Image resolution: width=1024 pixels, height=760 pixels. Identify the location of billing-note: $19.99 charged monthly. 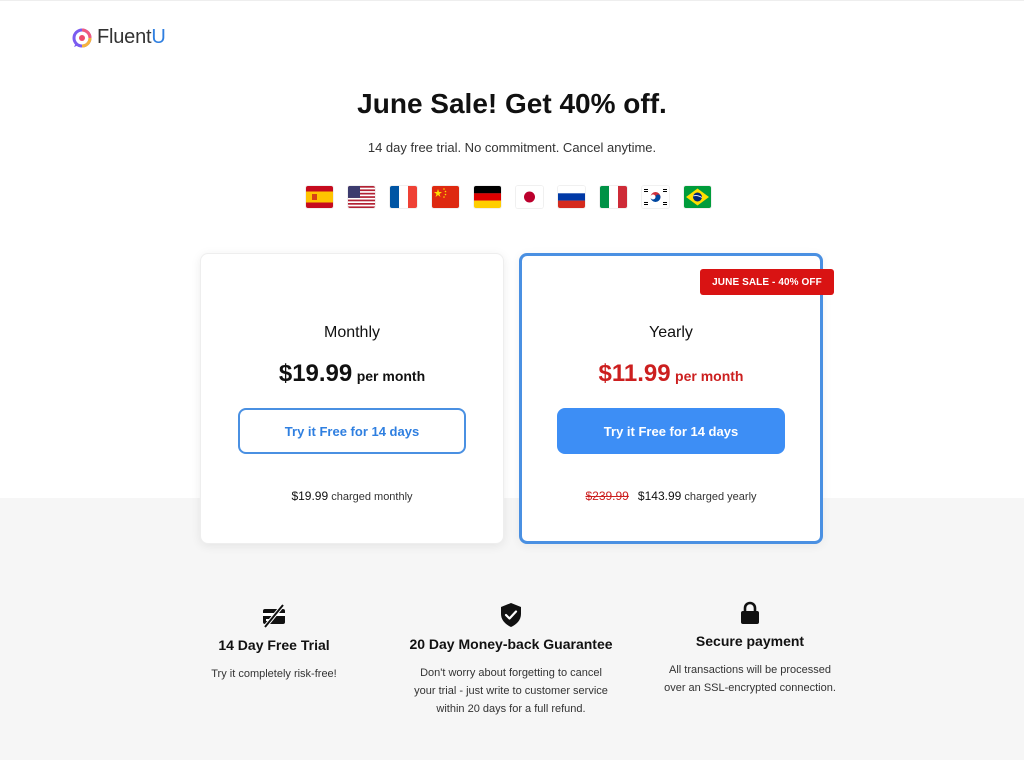
(352, 496).